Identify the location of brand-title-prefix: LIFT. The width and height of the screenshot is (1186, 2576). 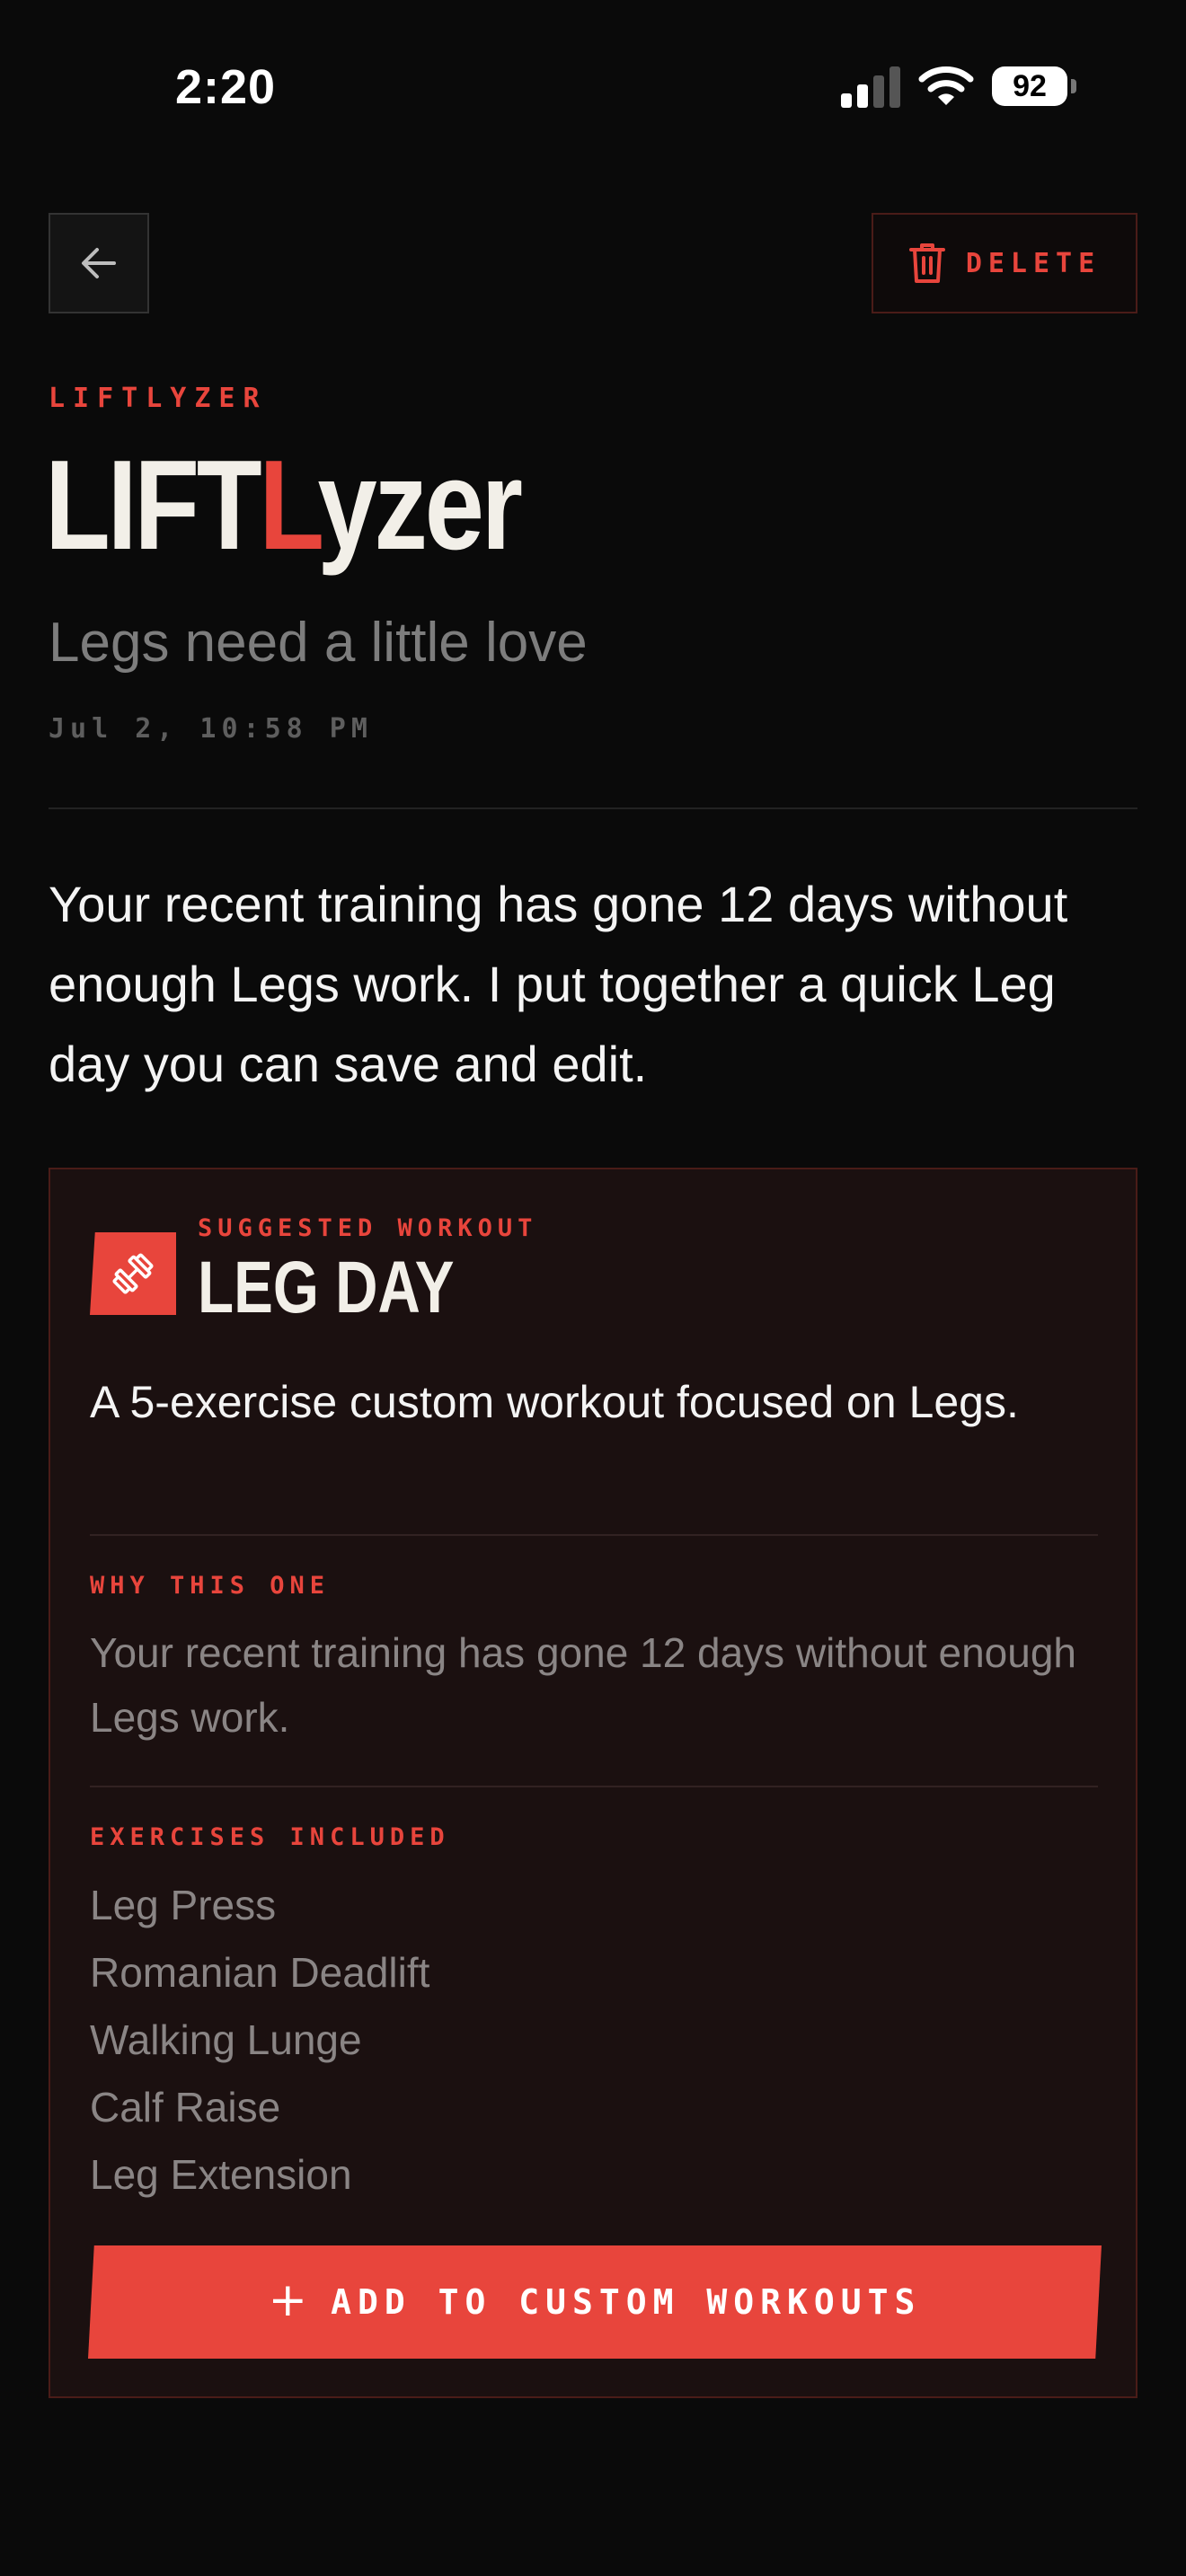
(153, 506).